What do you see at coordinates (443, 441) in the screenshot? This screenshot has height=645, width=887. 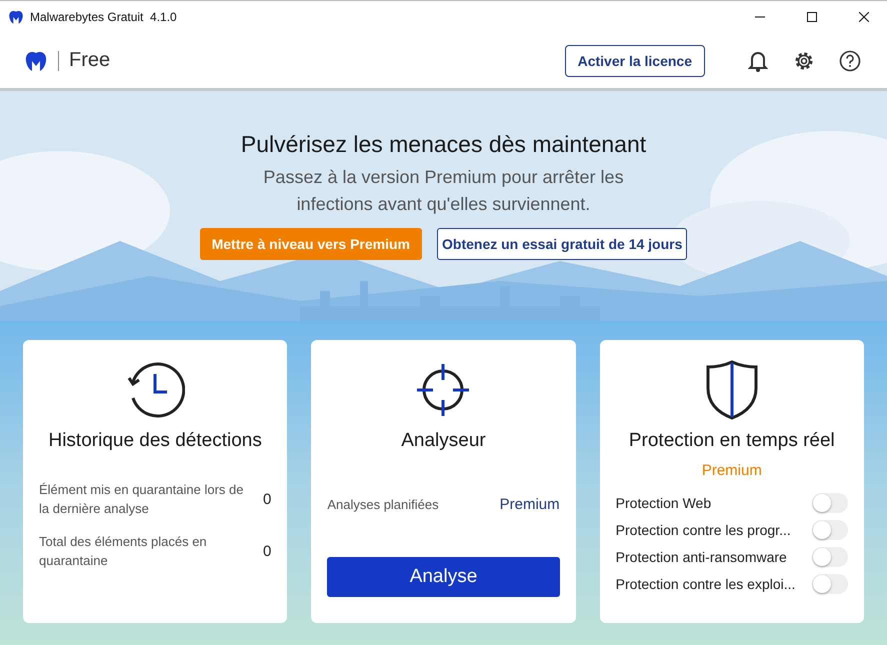 I see `card-title: Analyseur` at bounding box center [443, 441].